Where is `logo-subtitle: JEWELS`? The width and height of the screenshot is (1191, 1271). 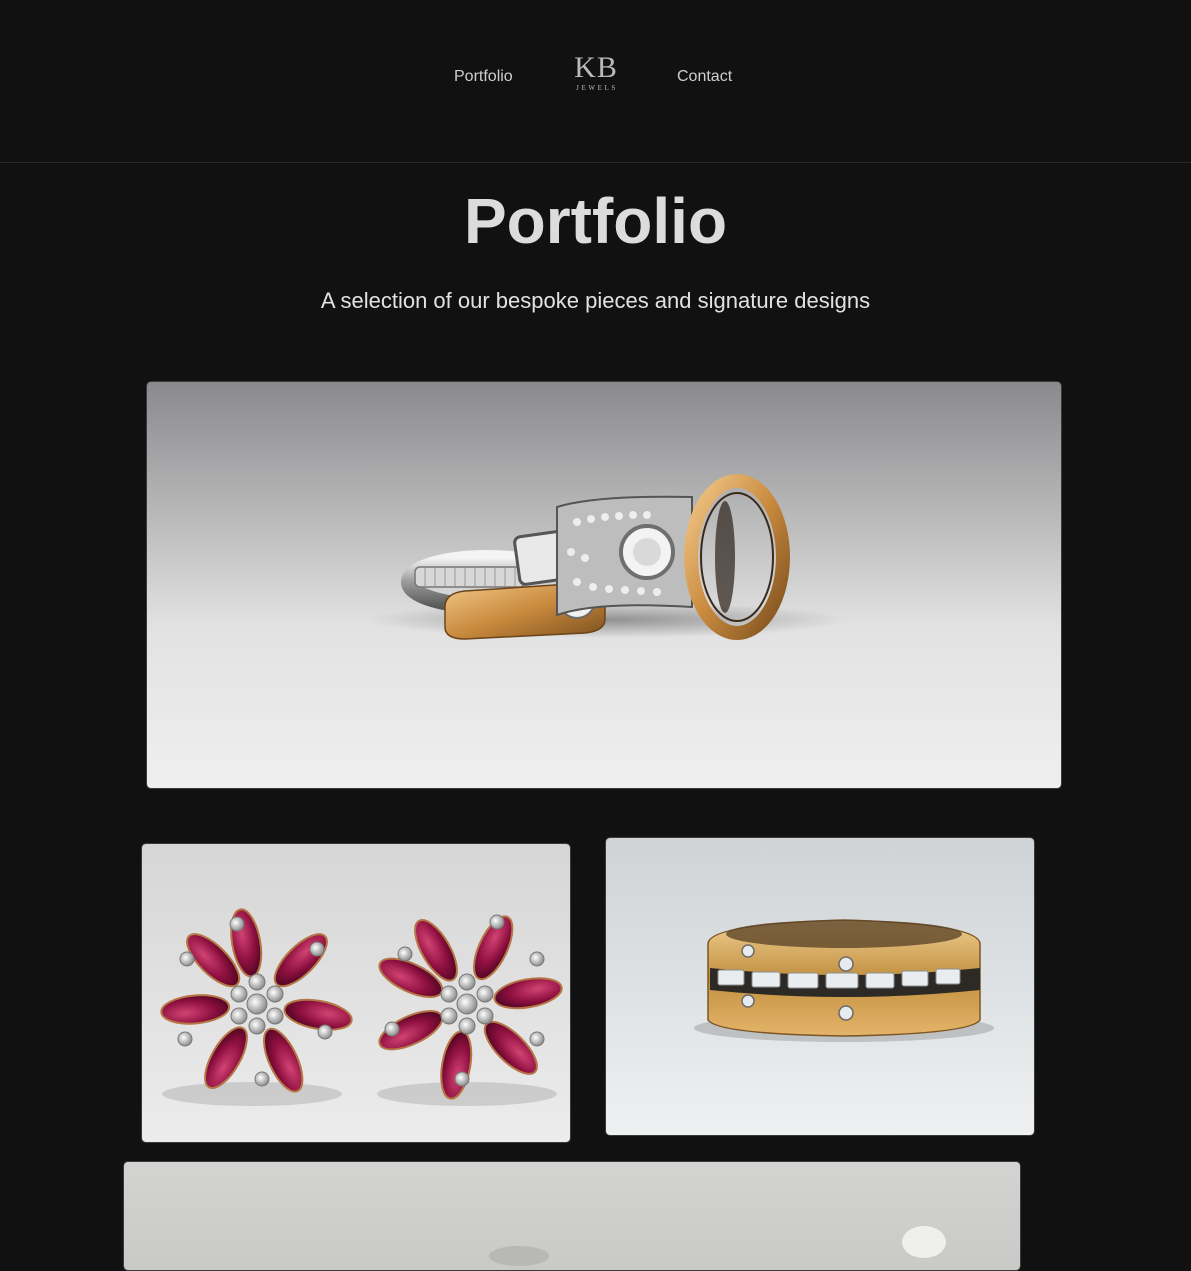
logo-subtitle: JEWELS is located at coordinates (597, 88).